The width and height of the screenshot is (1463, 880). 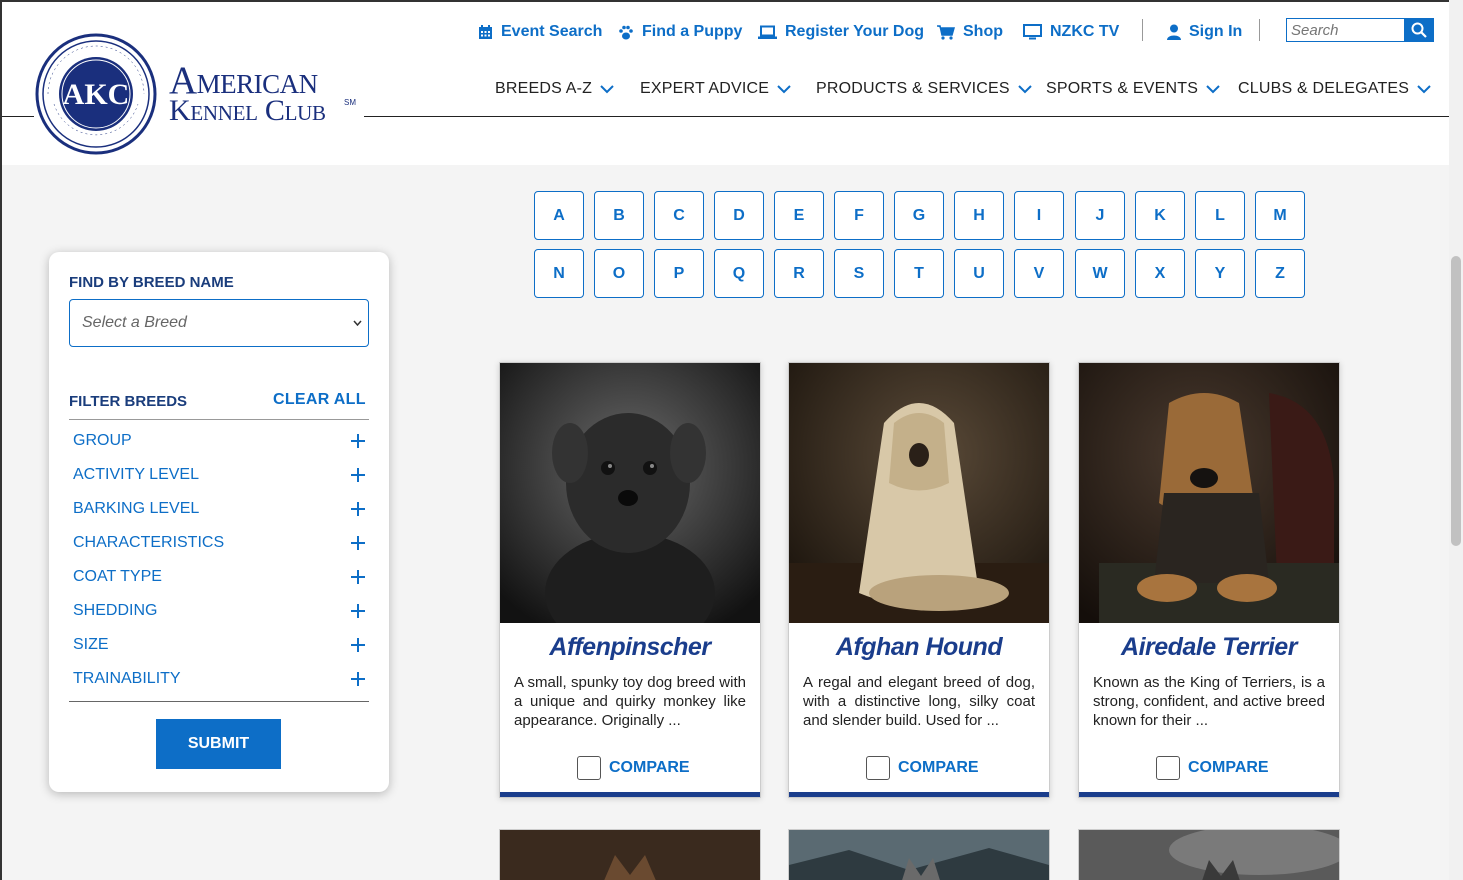 What do you see at coordinates (554, 89) in the screenshot?
I see `nav-breeds-a-z: BREEDS A-Z` at bounding box center [554, 89].